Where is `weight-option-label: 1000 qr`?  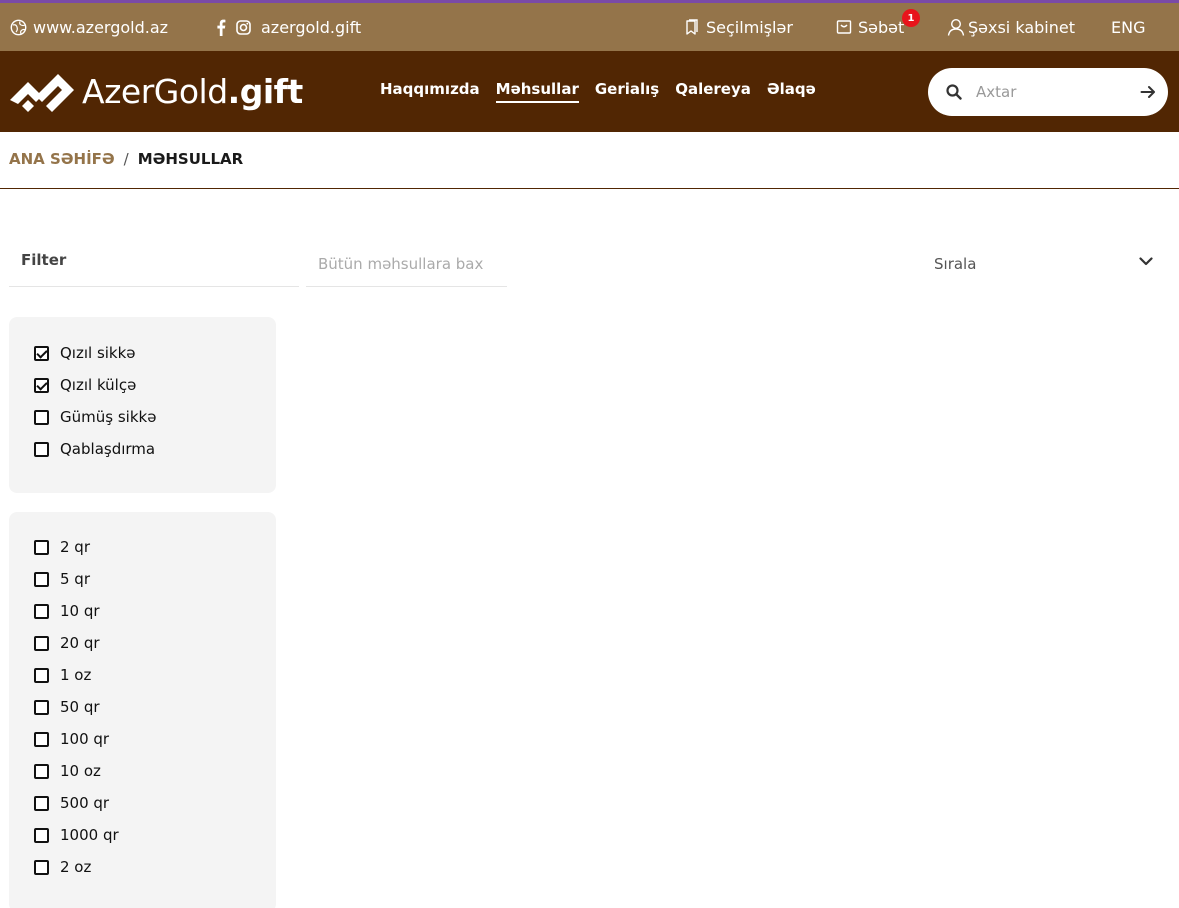
weight-option-label: 1000 qr is located at coordinates (89, 835).